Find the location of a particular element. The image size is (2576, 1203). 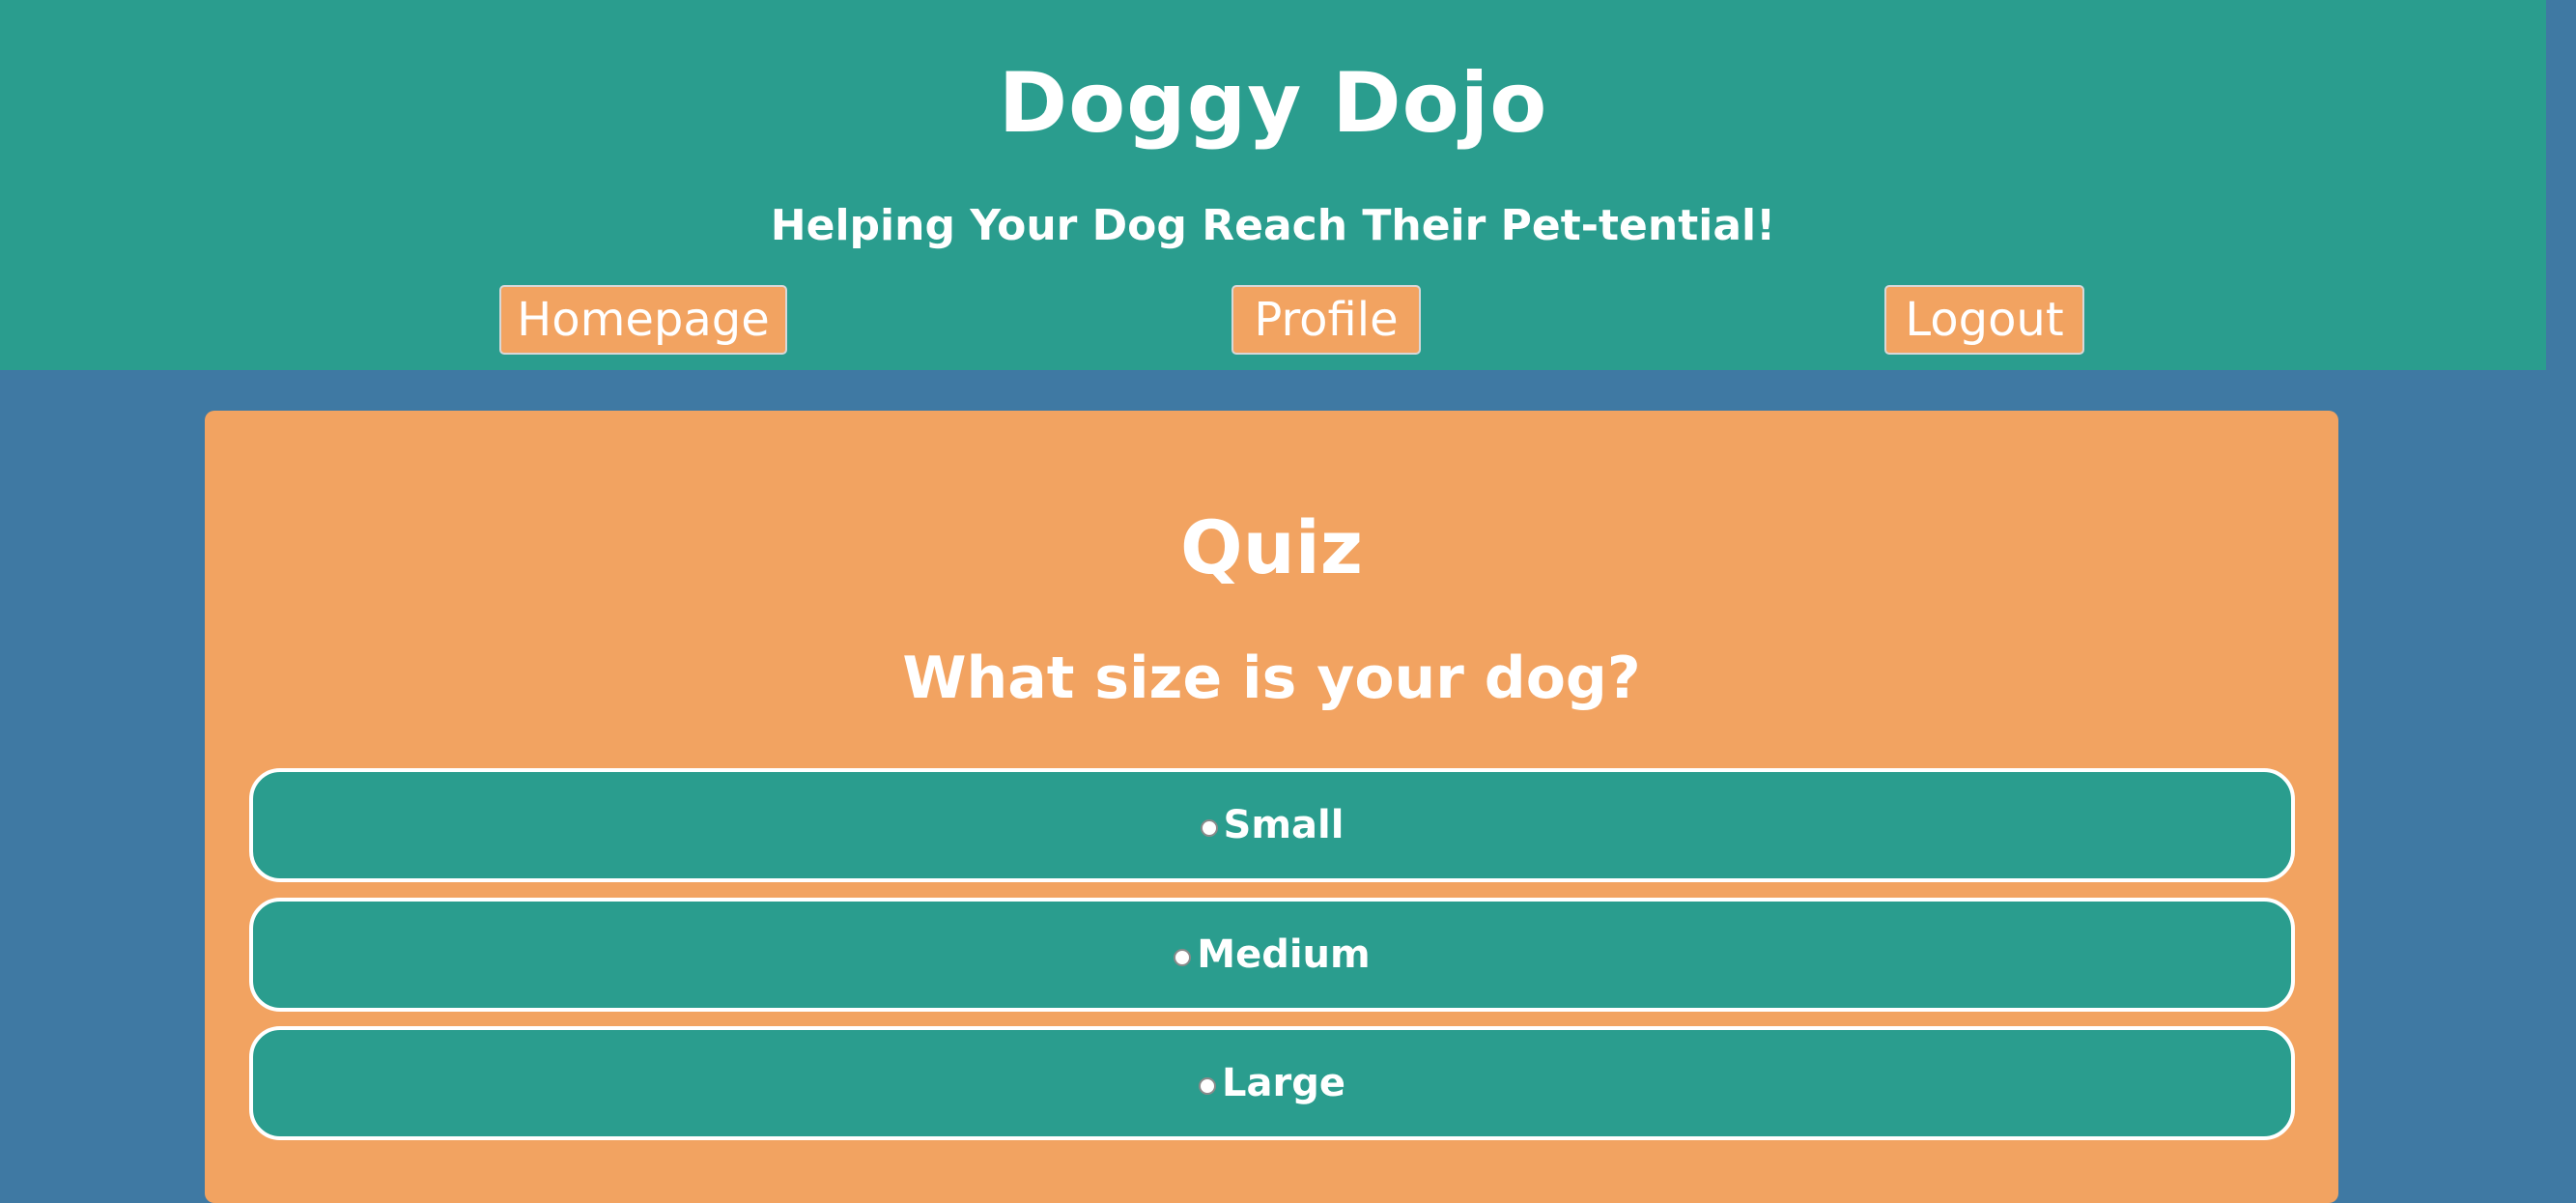

radio-button-medium is located at coordinates (1183, 957).